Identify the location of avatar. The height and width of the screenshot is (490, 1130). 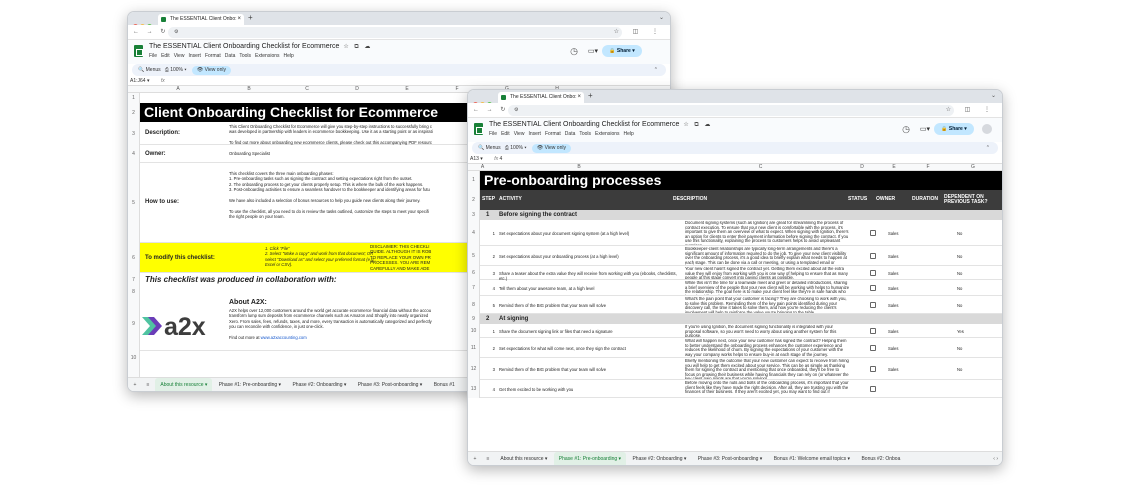
(987, 129).